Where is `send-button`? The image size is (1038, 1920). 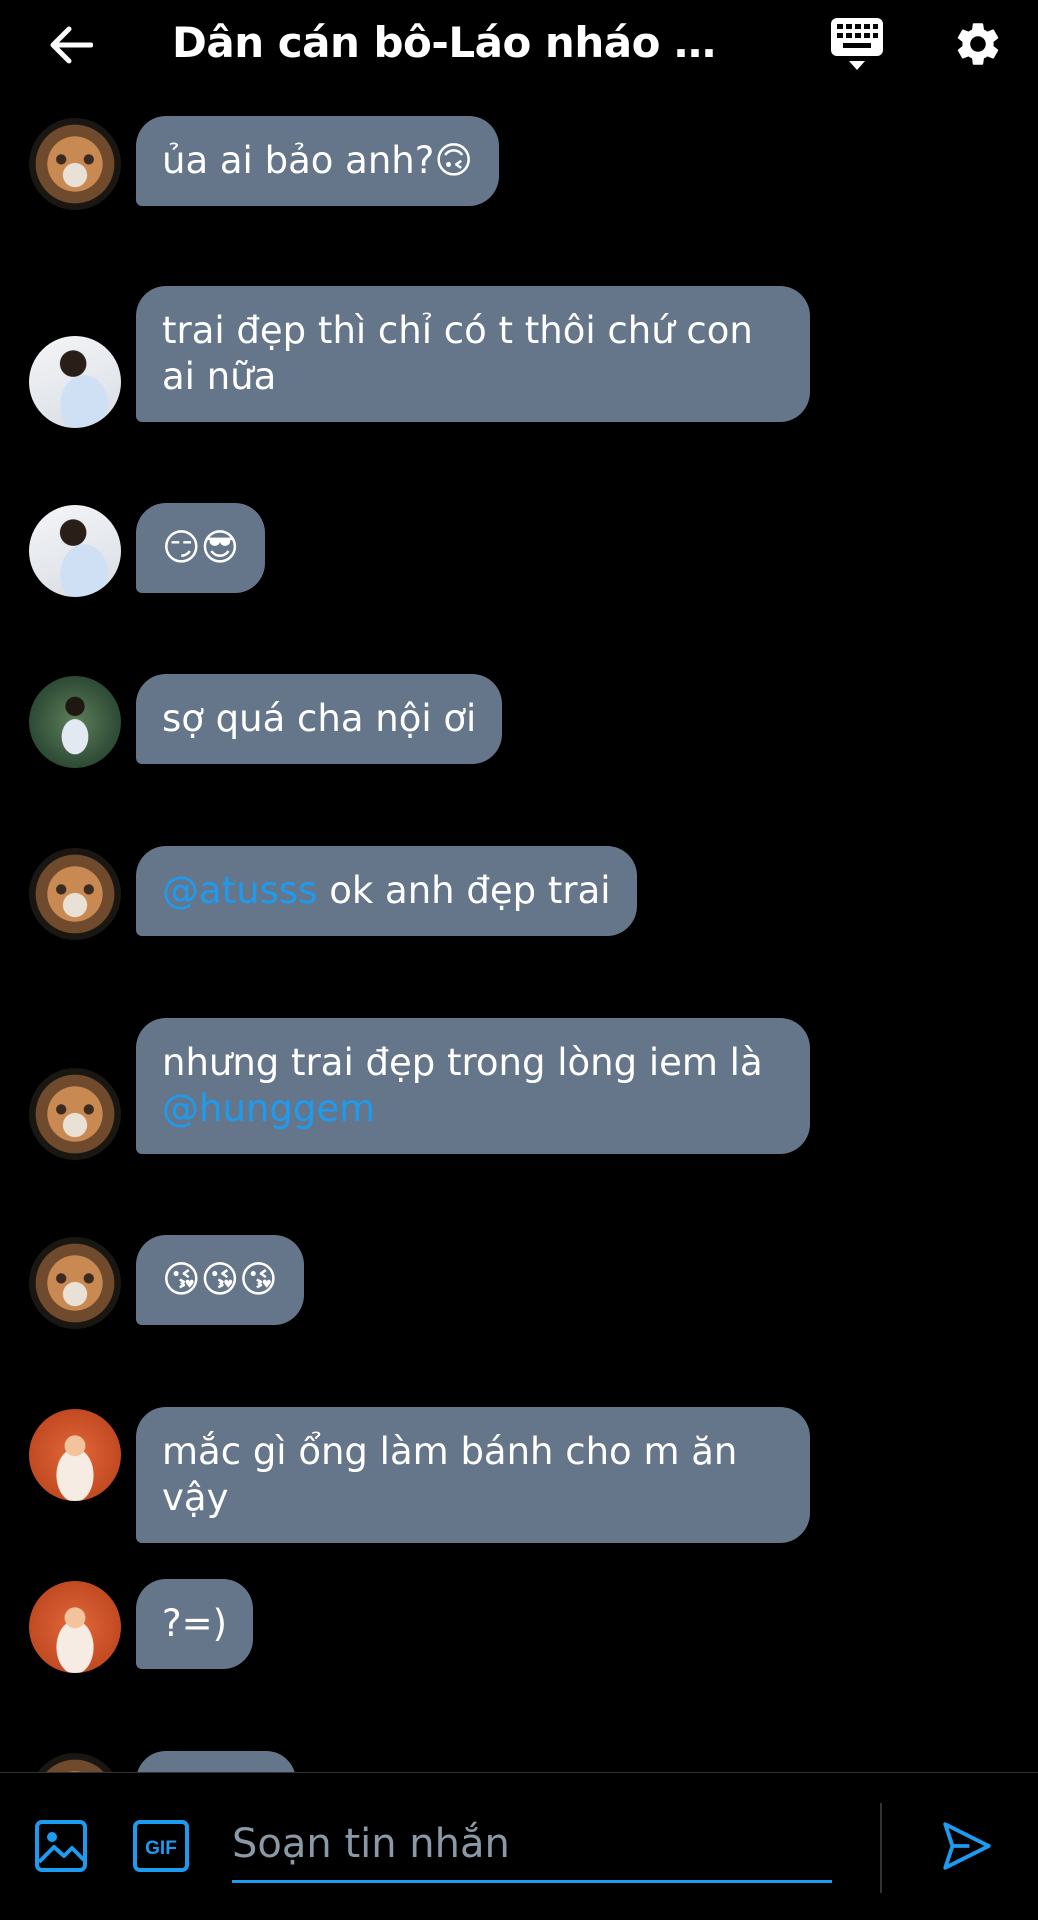 send-button is located at coordinates (967, 1846).